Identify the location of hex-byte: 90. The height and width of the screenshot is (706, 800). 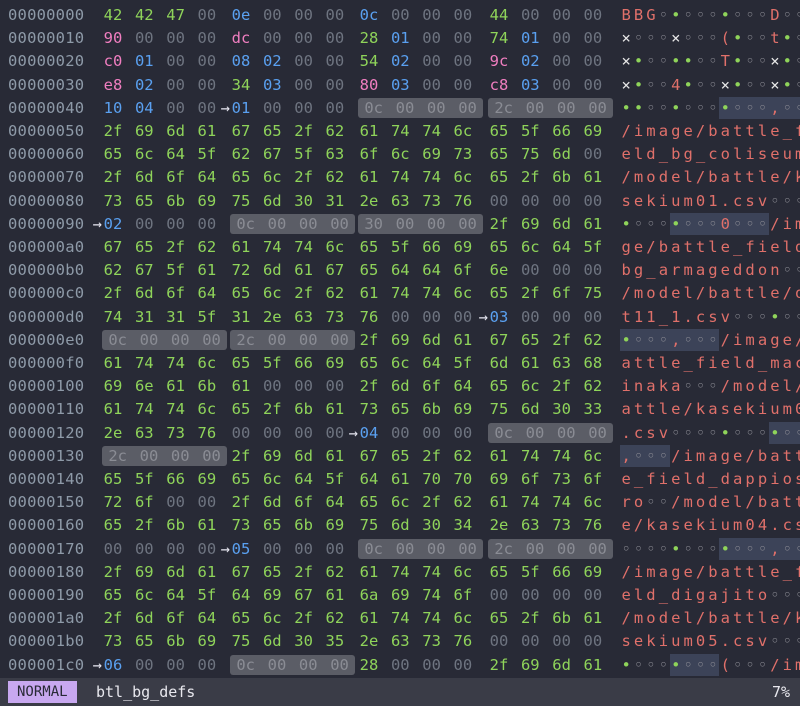
(113, 38).